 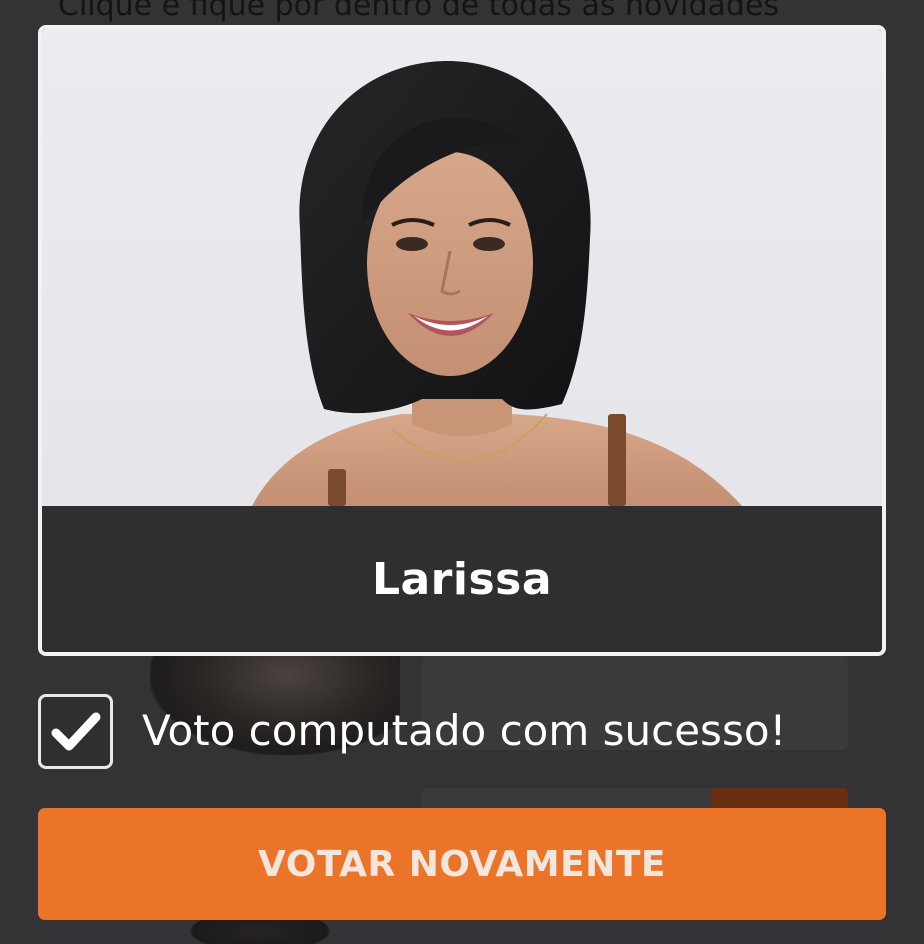 I want to click on vote-confirmed-checkbox, so click(x=75, y=731).